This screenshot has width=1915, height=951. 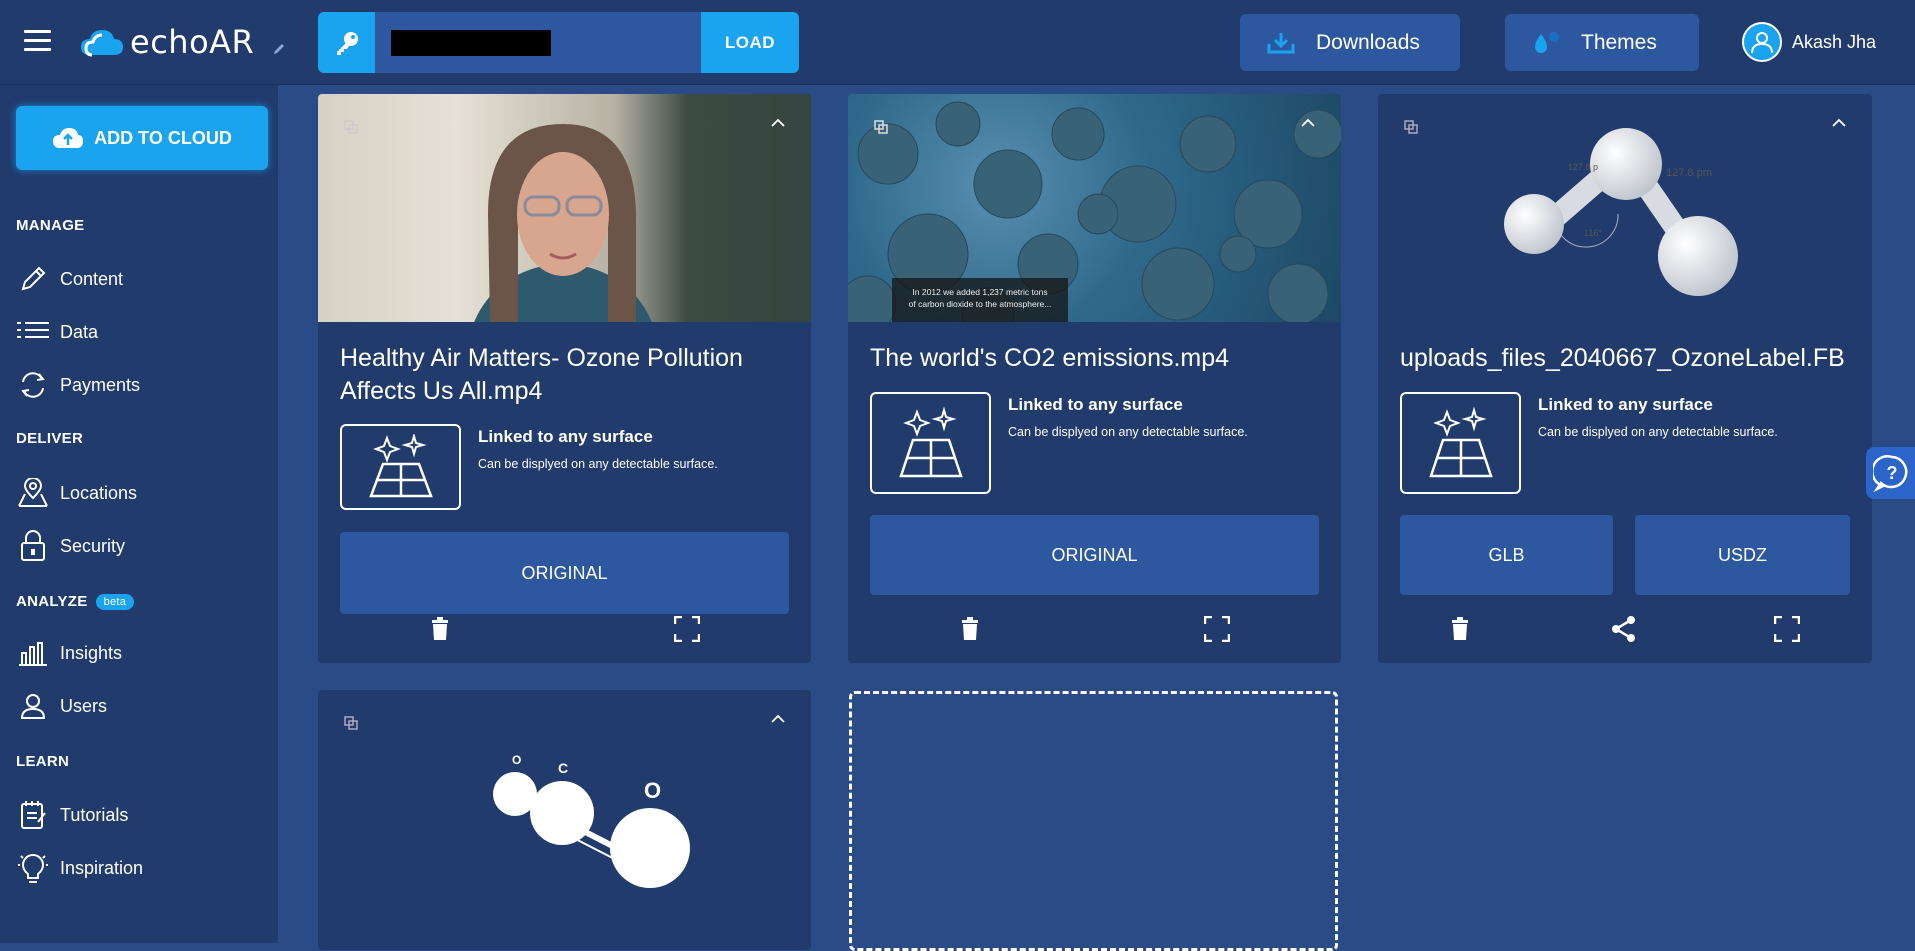 What do you see at coordinates (102, 867) in the screenshot?
I see `sidebar-item-label: Inspiration` at bounding box center [102, 867].